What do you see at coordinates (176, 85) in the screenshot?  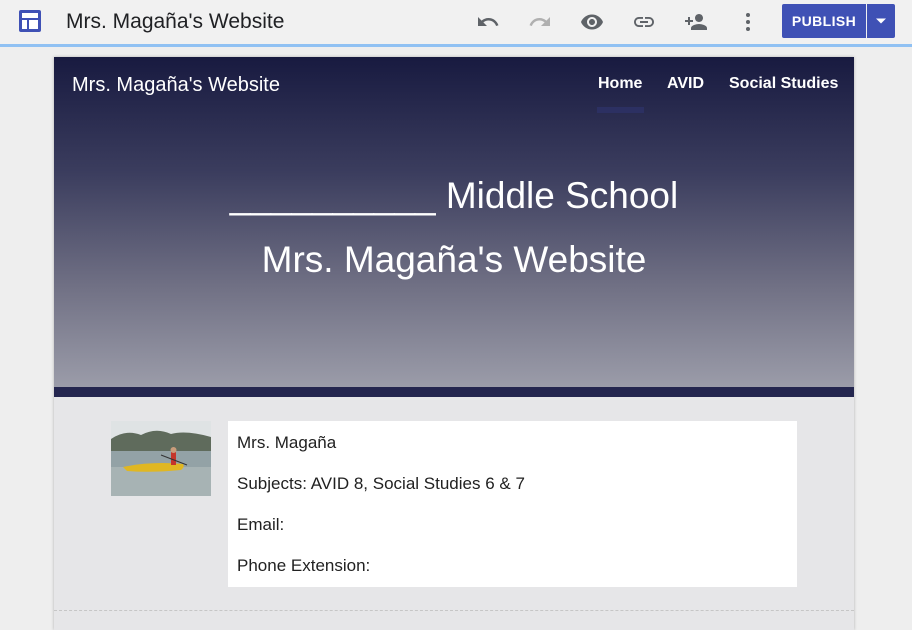 I see `site-title: Mrs. Magaña's Website` at bounding box center [176, 85].